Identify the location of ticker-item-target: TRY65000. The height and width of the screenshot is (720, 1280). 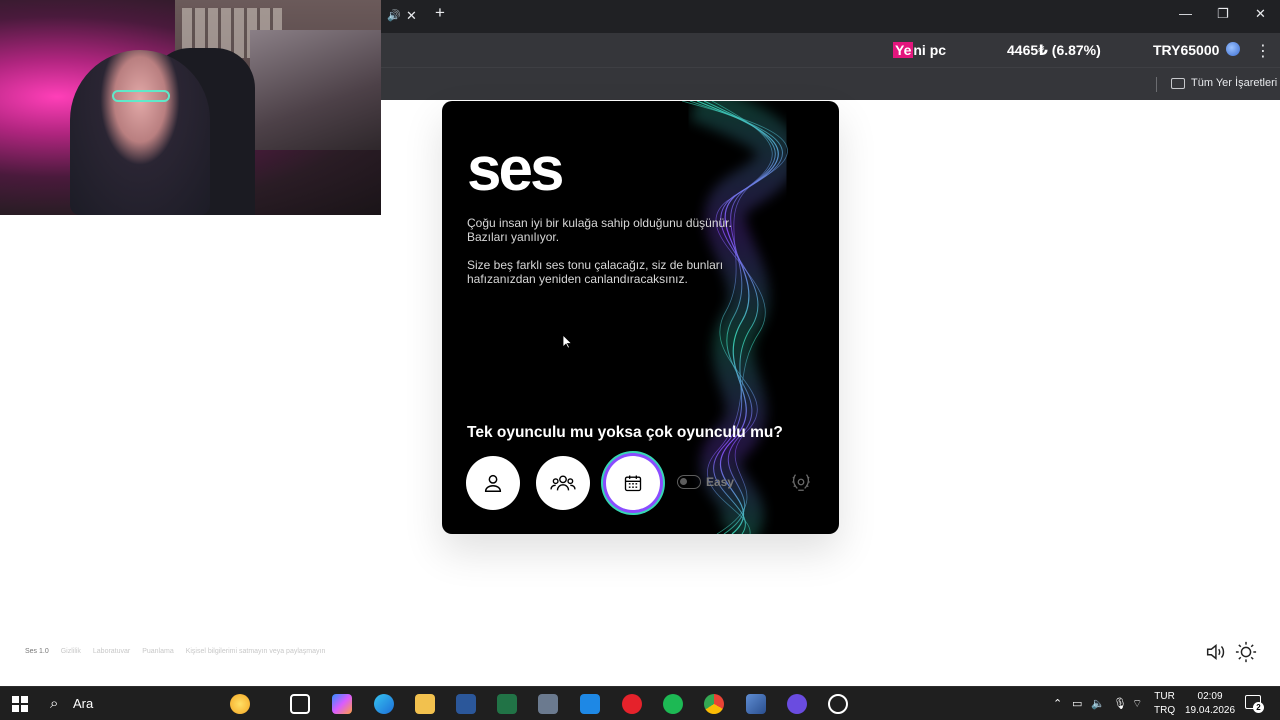
(1186, 50).